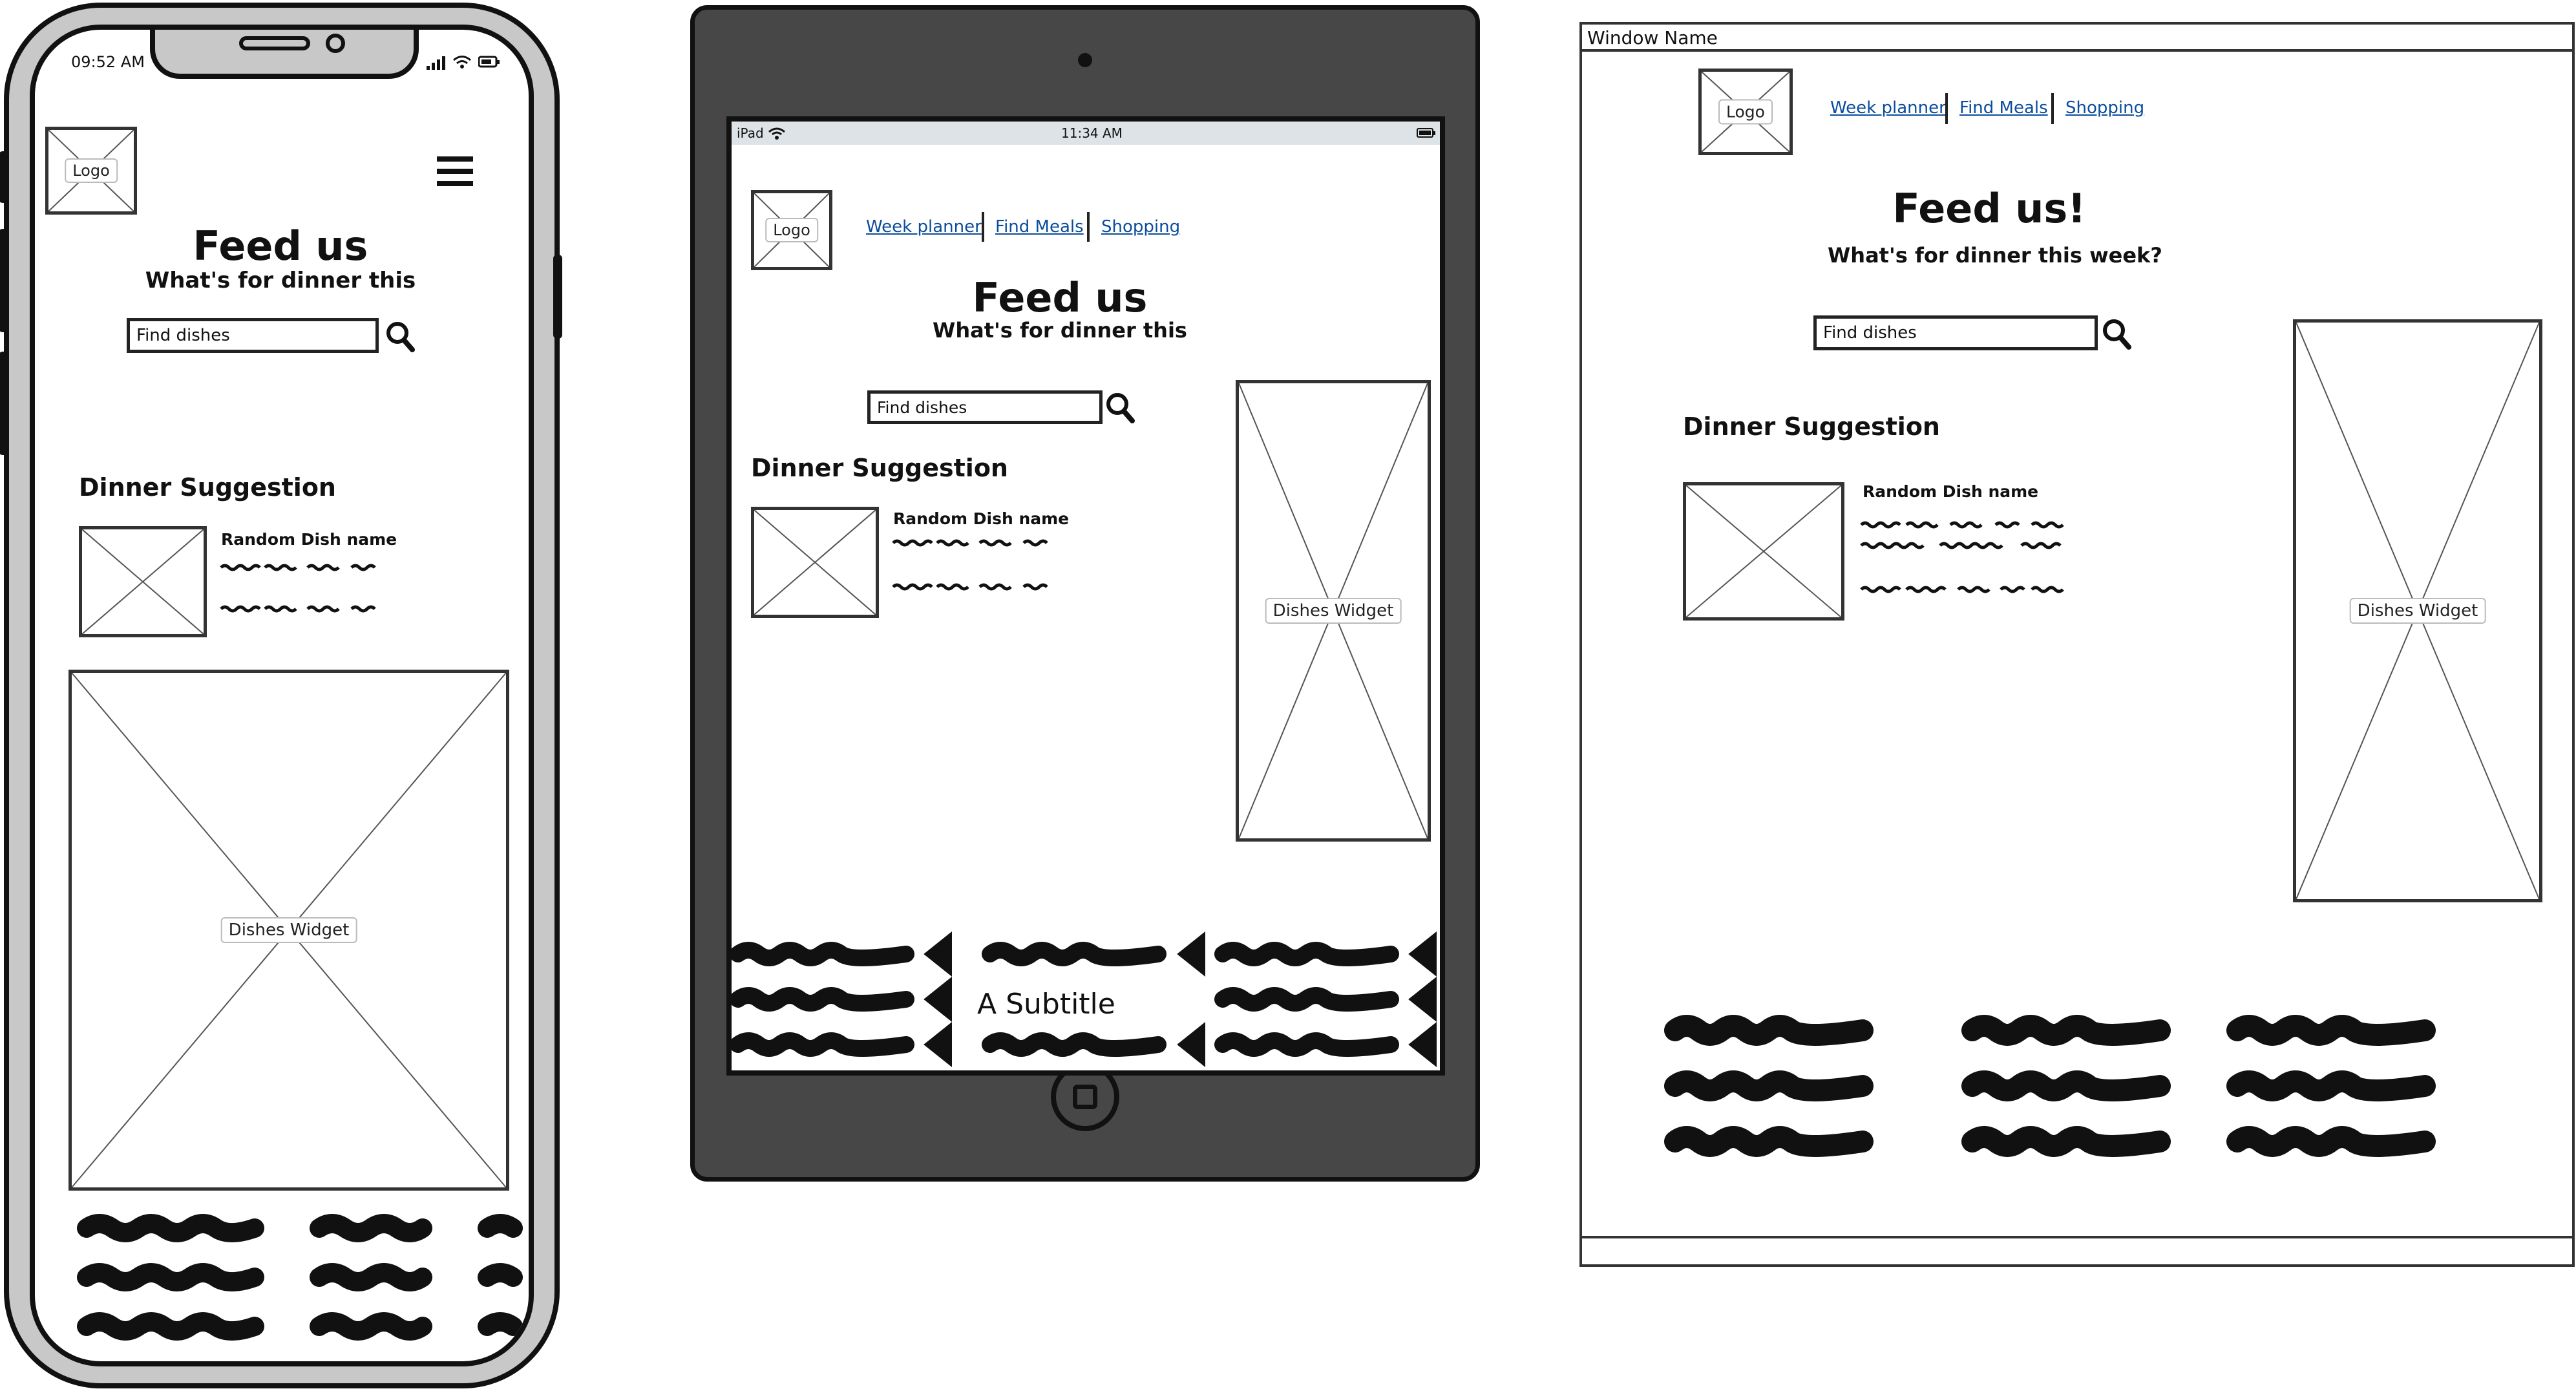 This screenshot has height=1391, width=2576. What do you see at coordinates (436, 63) in the screenshot?
I see `signal-icon` at bounding box center [436, 63].